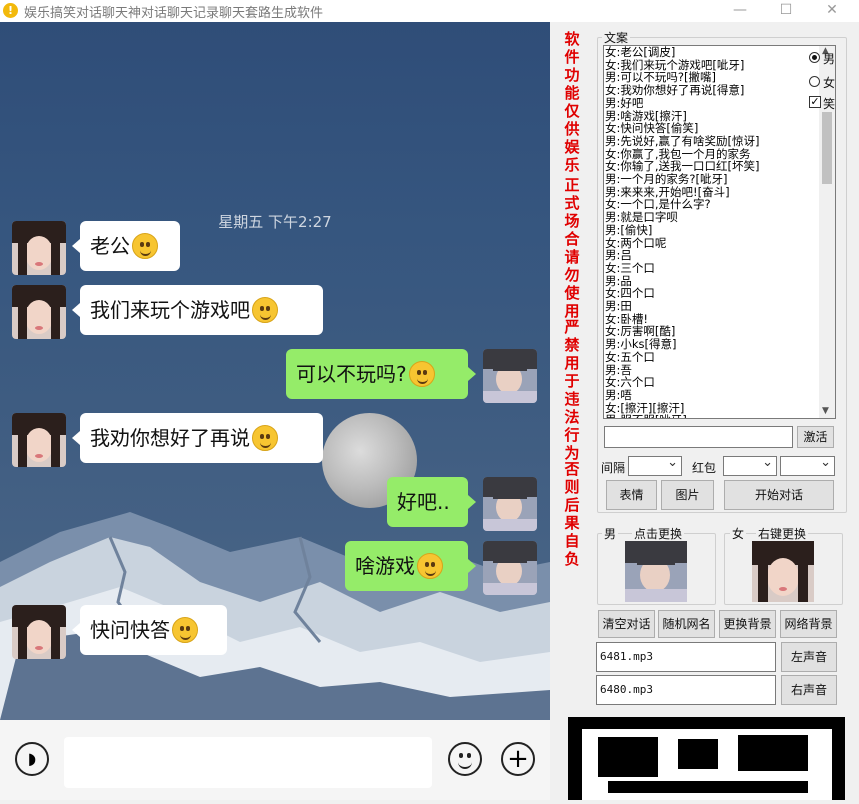 This screenshot has height=804, width=859. I want to click on sunglasses-emoji, so click(265, 437).